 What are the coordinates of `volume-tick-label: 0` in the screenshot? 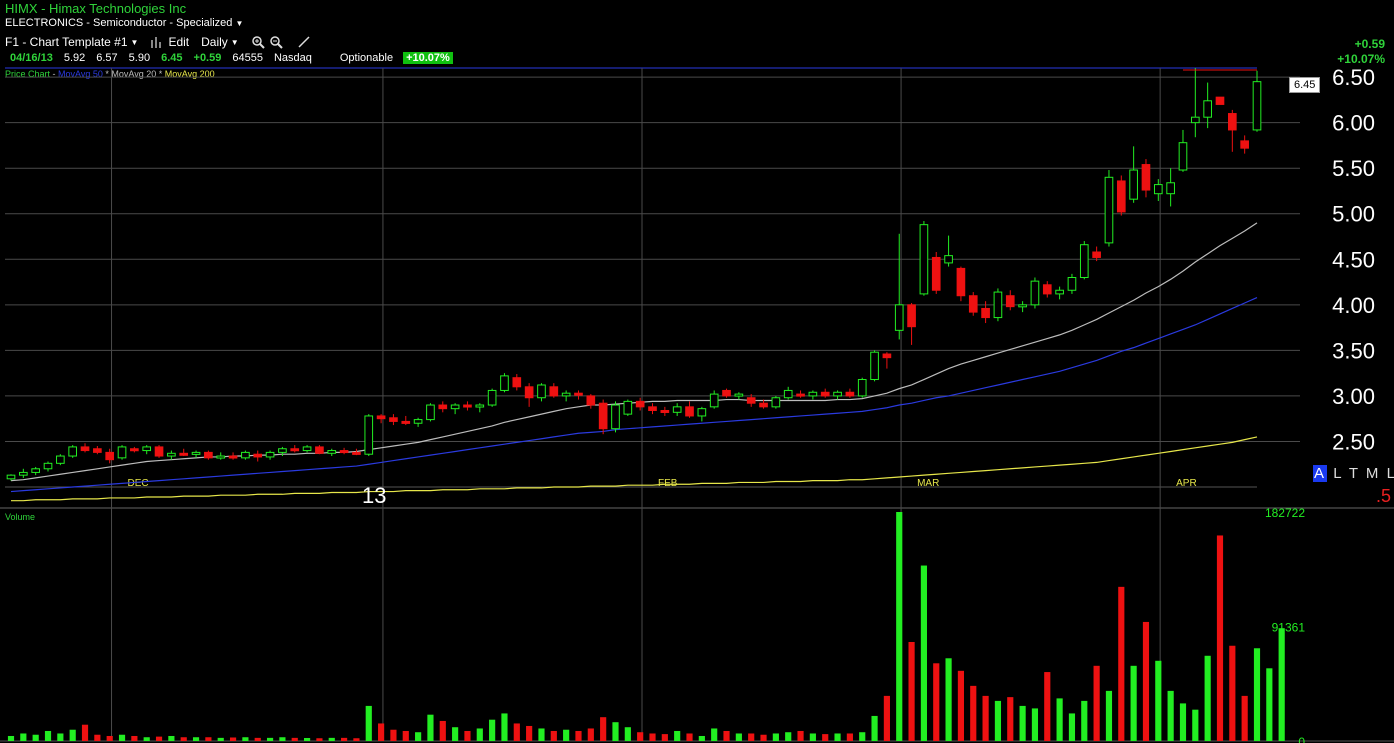 It's located at (1301, 739).